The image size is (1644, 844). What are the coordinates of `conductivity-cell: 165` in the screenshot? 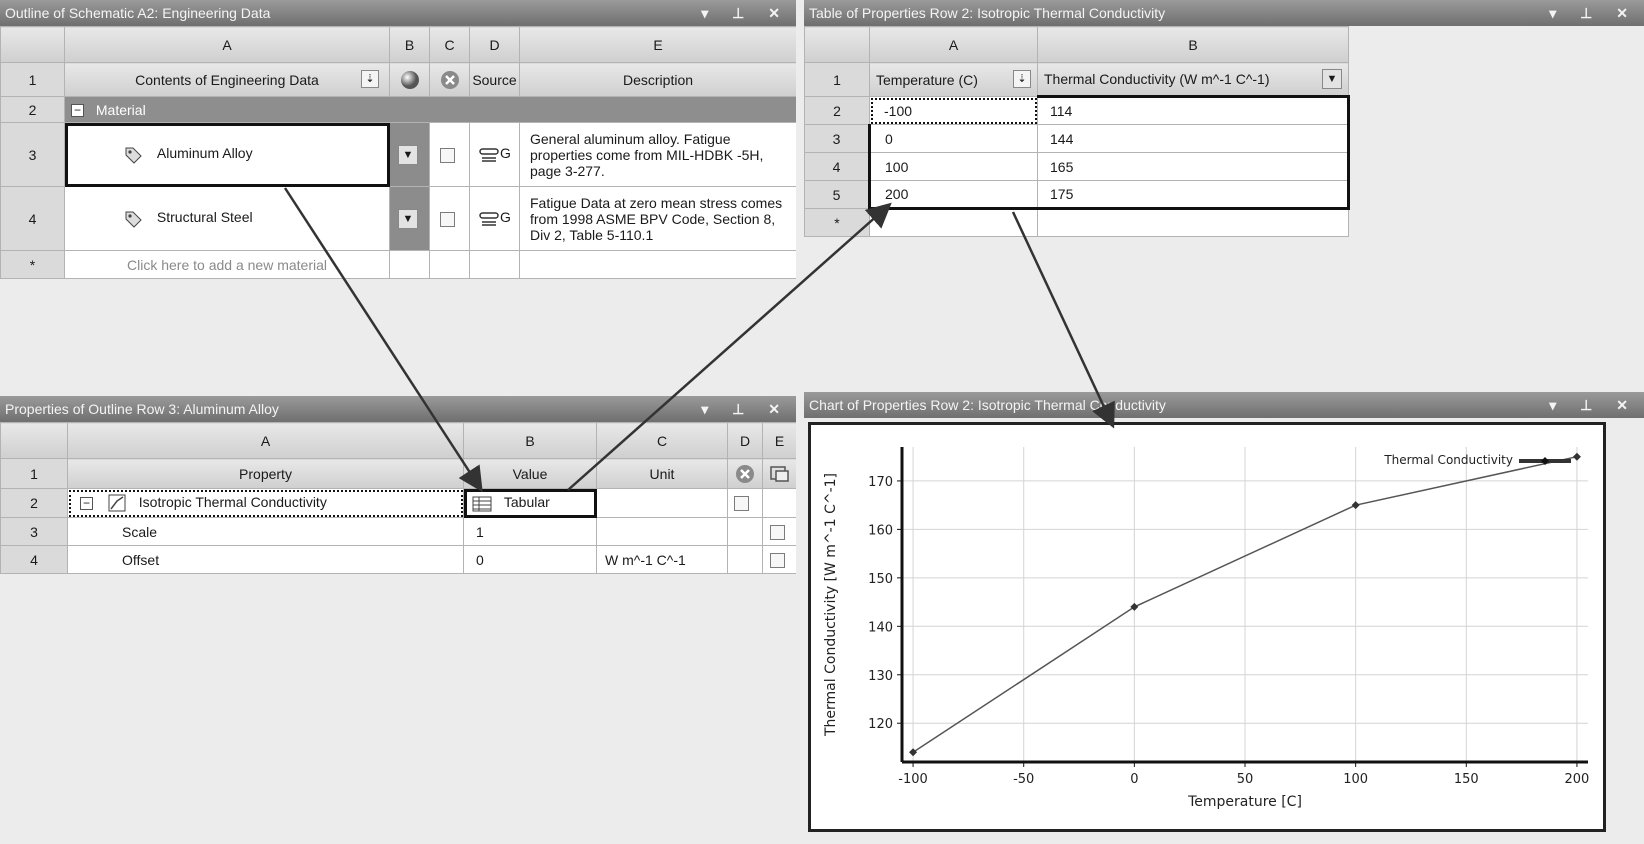 It's located at (1193, 166).